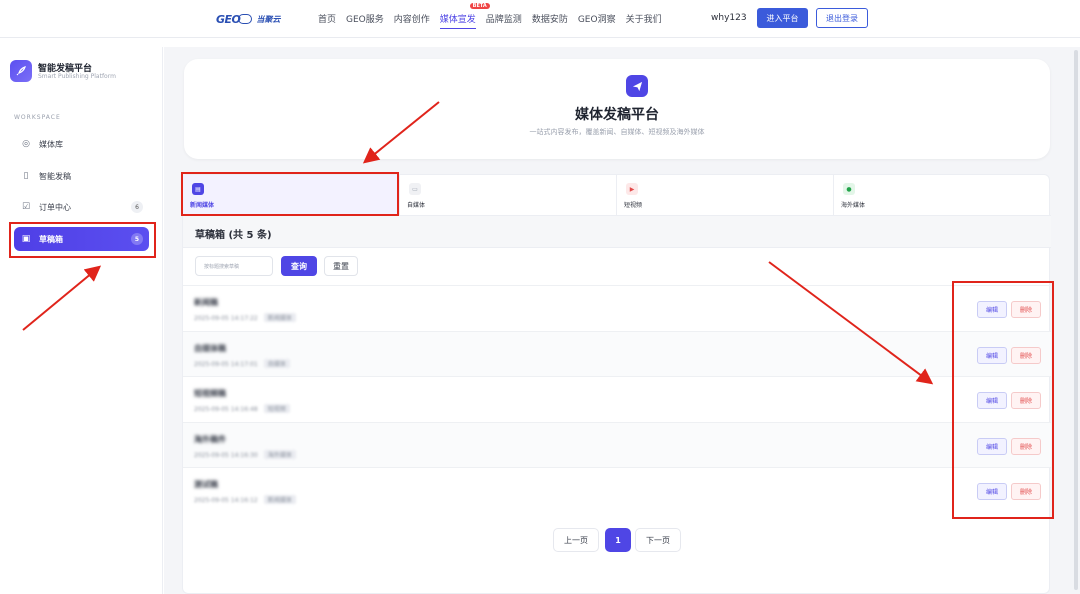 The image size is (1080, 594). What do you see at coordinates (226, 409) in the screenshot?
I see `draft-date: 2025-09-05 14:16:48` at bounding box center [226, 409].